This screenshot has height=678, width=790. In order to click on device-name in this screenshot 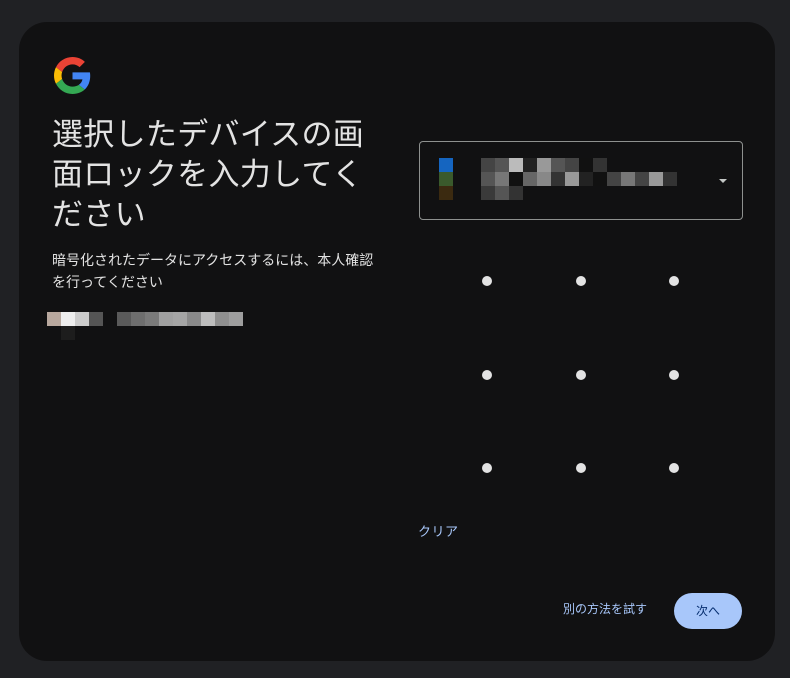, I will do `click(581, 179)`.